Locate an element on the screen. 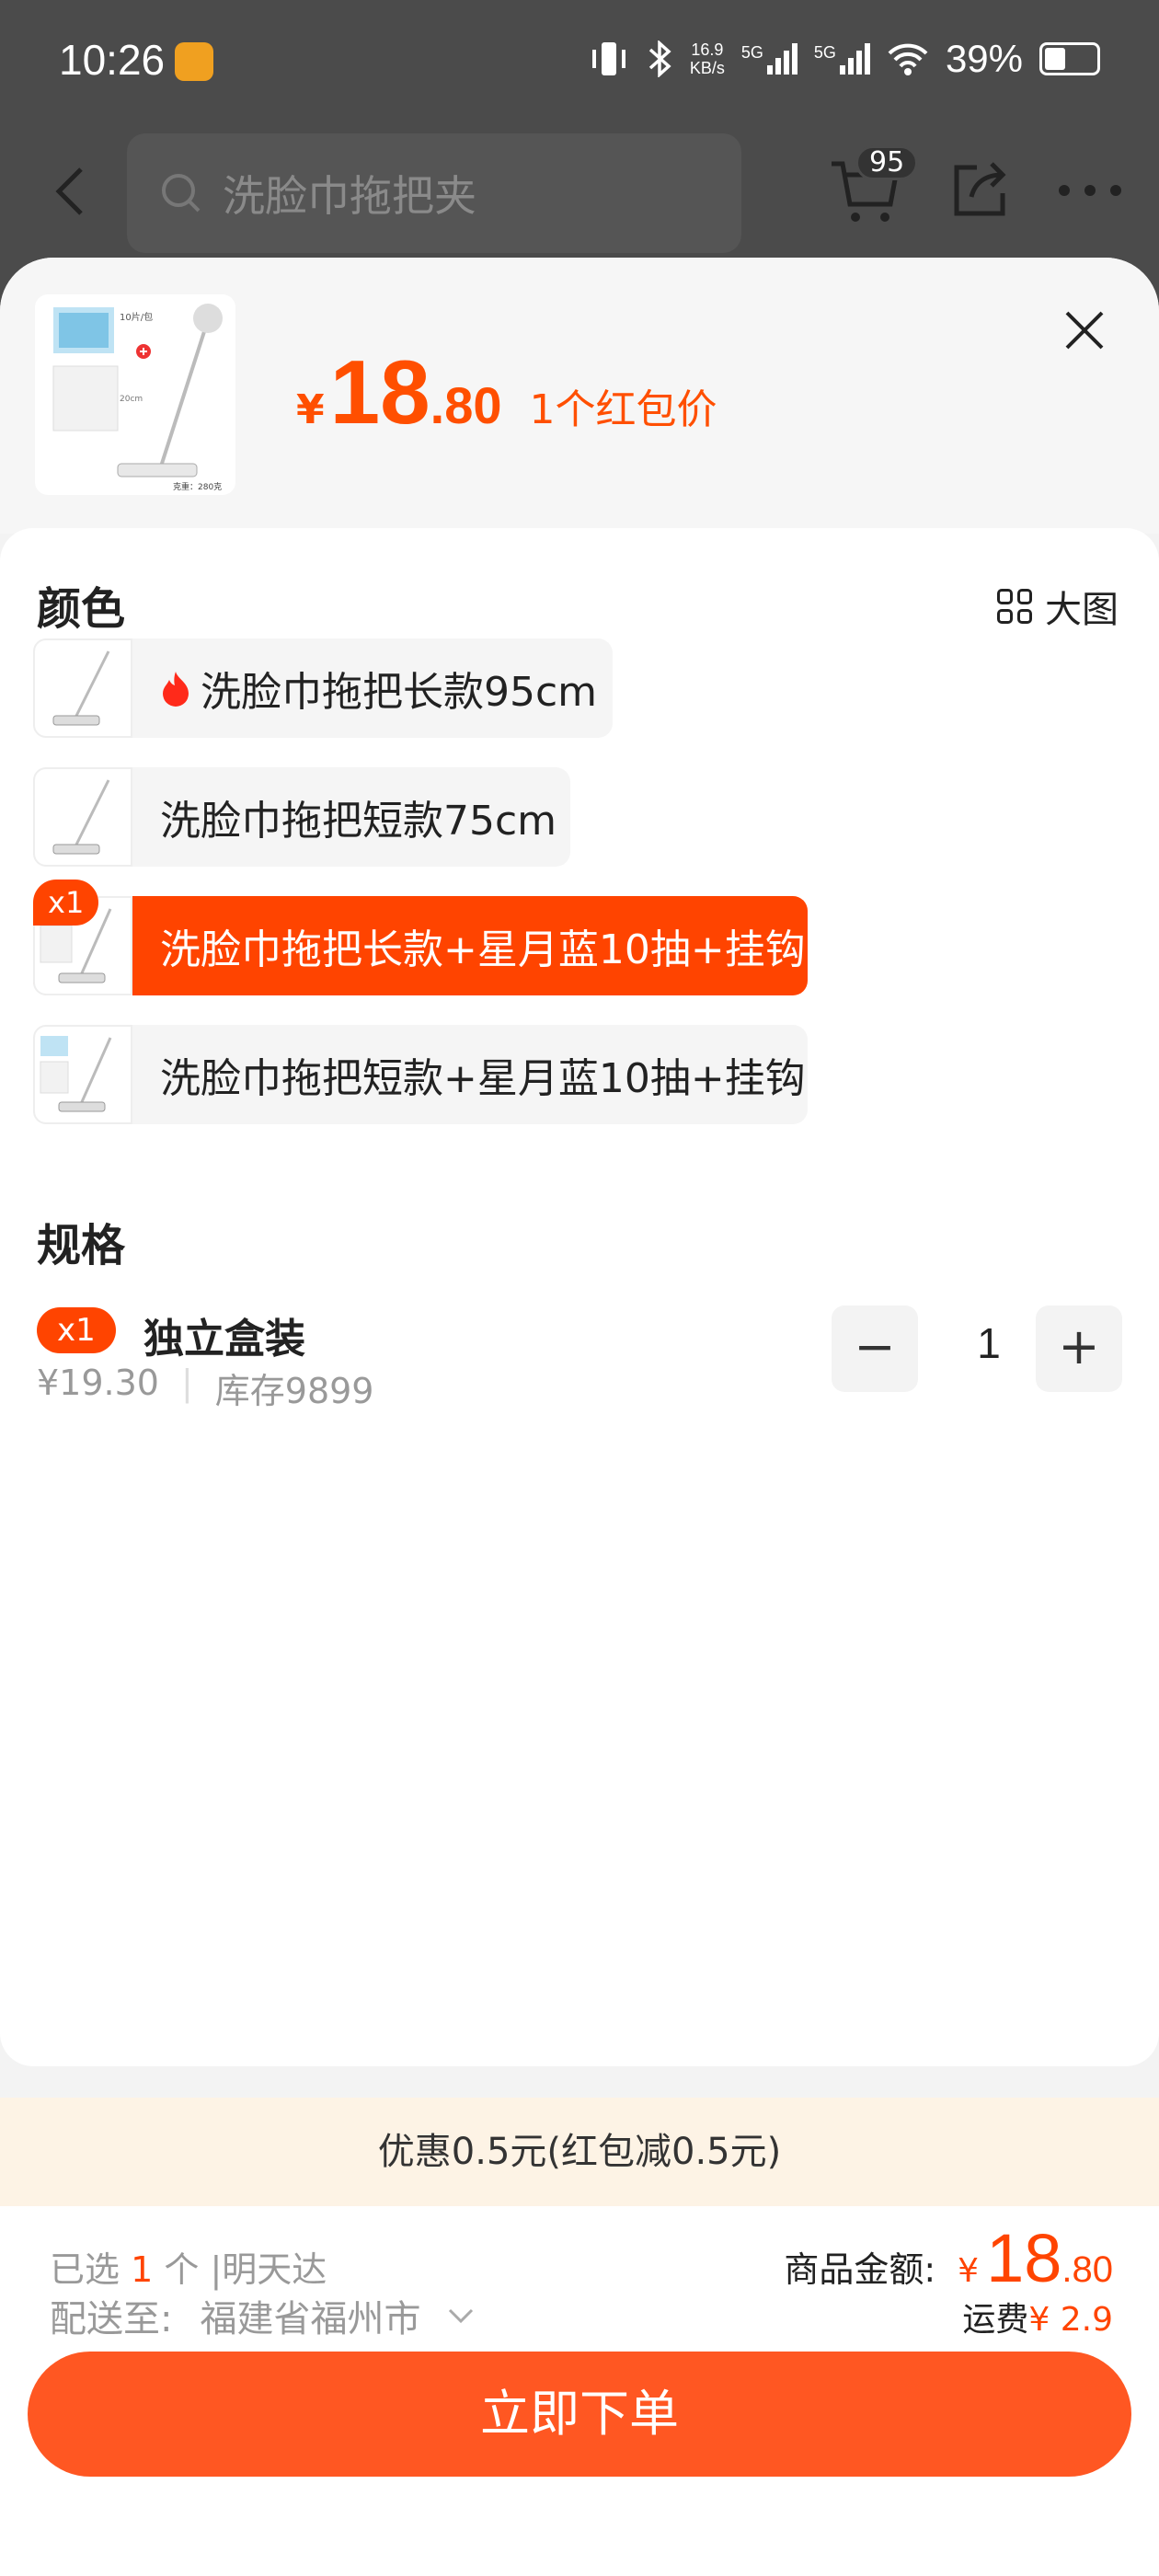  option-label: 洗脸巾拖把短款75cm is located at coordinates (358, 821).